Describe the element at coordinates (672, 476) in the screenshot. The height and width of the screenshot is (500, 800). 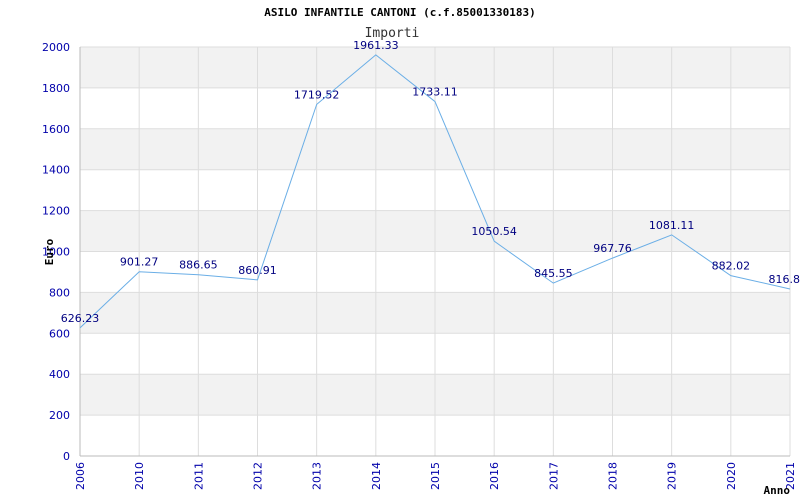
I see `x-tick-label: 2019` at that location.